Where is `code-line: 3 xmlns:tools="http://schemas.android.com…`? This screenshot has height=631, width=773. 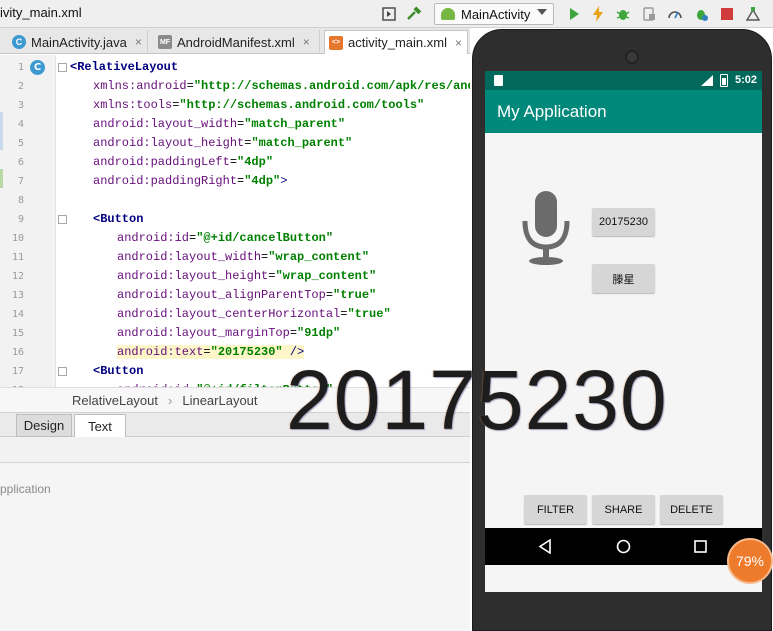 code-line: 3 xmlns:tools="http://schemas.android.com… is located at coordinates (235, 105).